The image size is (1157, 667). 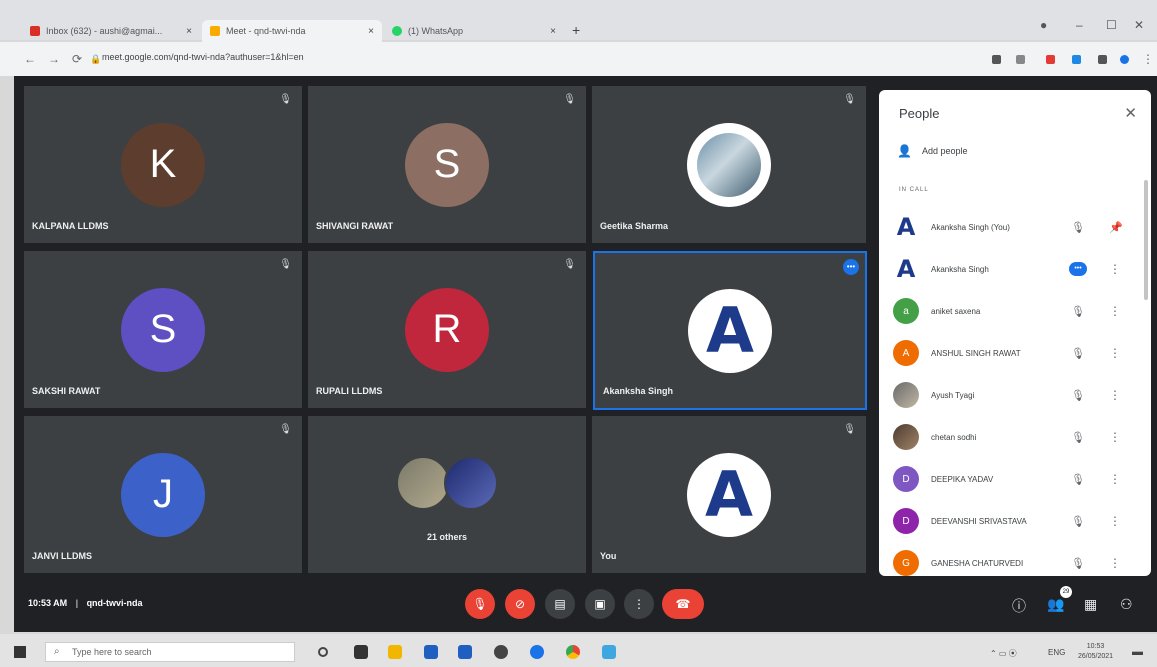 I want to click on people-list-item: a aniket saxena 🎙 ⋮, so click(x=1015, y=311).